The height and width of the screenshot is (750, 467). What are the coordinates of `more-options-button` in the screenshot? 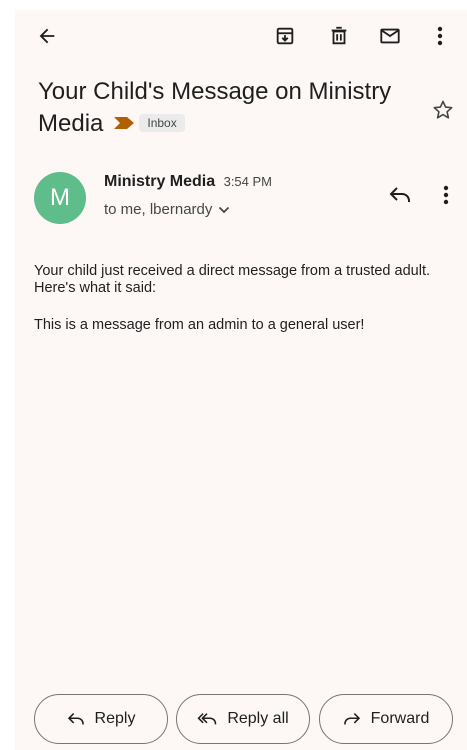 It's located at (440, 36).